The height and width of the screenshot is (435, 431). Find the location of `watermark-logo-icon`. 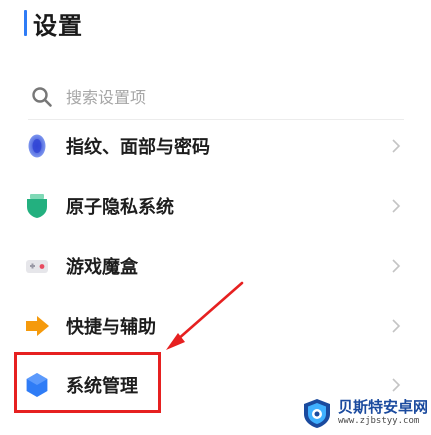

watermark-logo-icon is located at coordinates (317, 413).